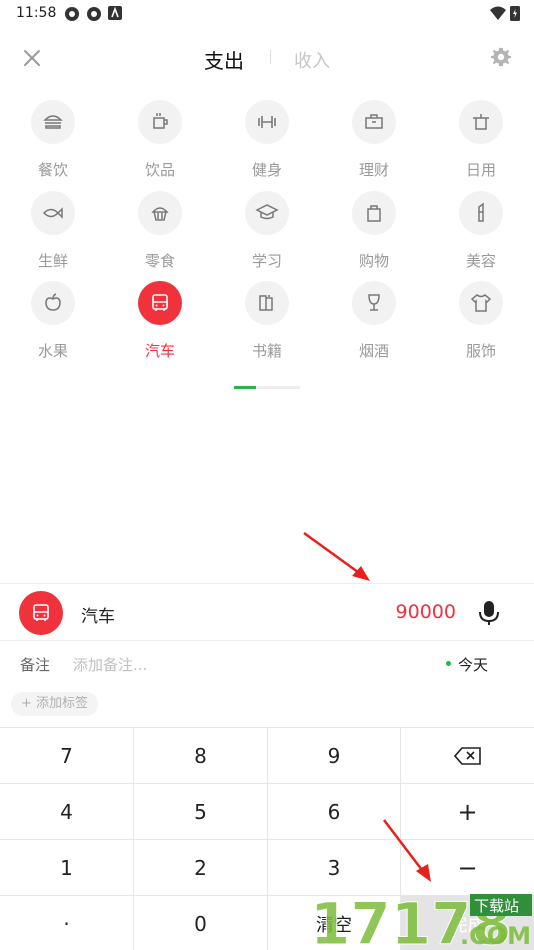 The image size is (534, 950). What do you see at coordinates (53, 326) in the screenshot?
I see `category-fruit: 水果` at bounding box center [53, 326].